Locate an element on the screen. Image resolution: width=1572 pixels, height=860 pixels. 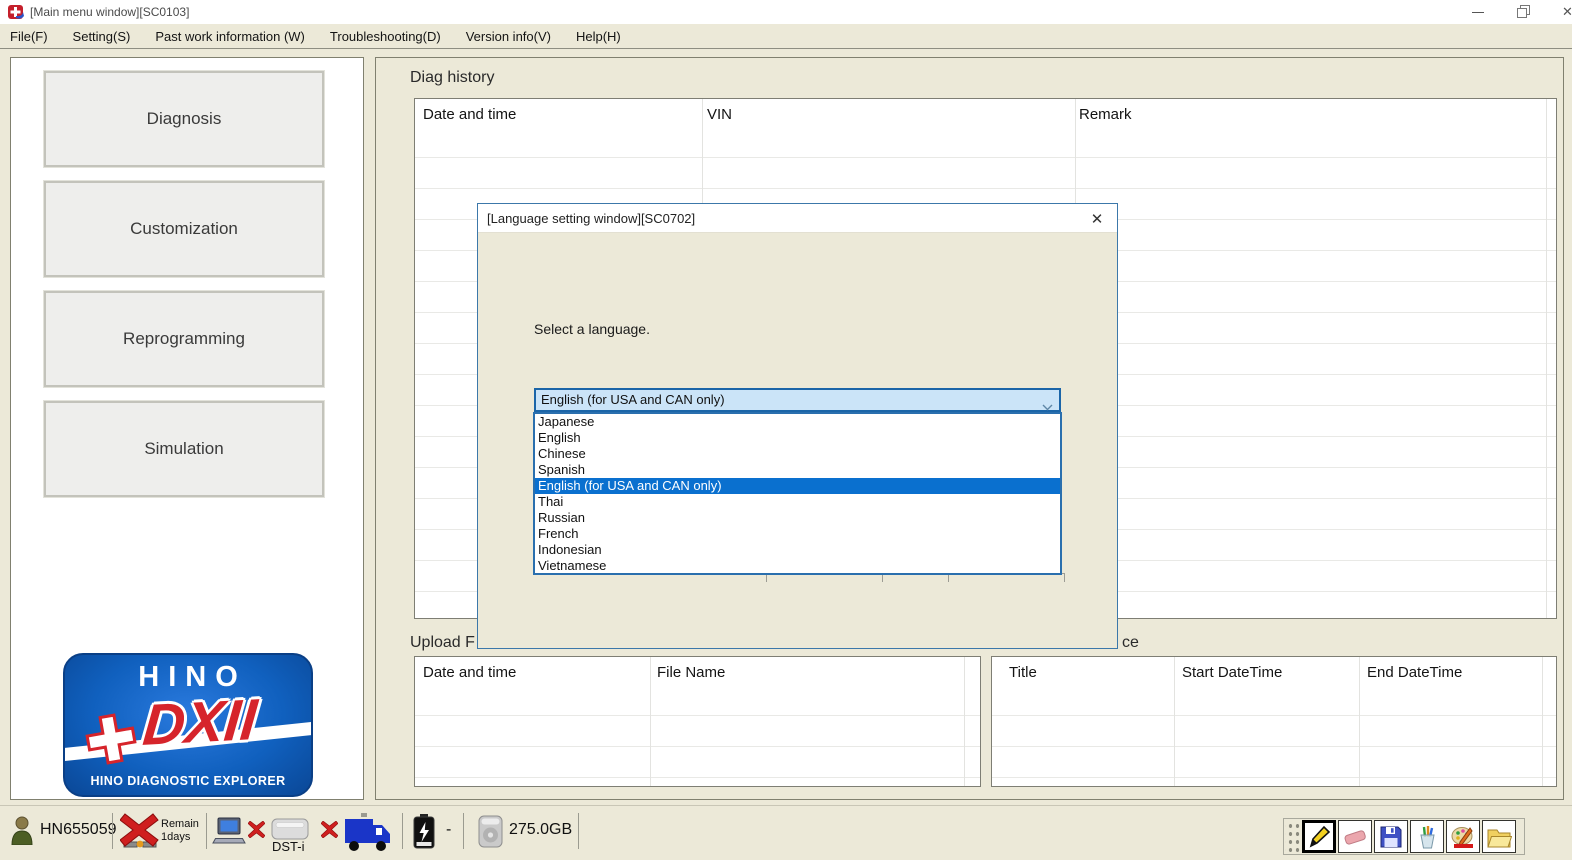
close-button: ✕ is located at coordinates (1562, 12).